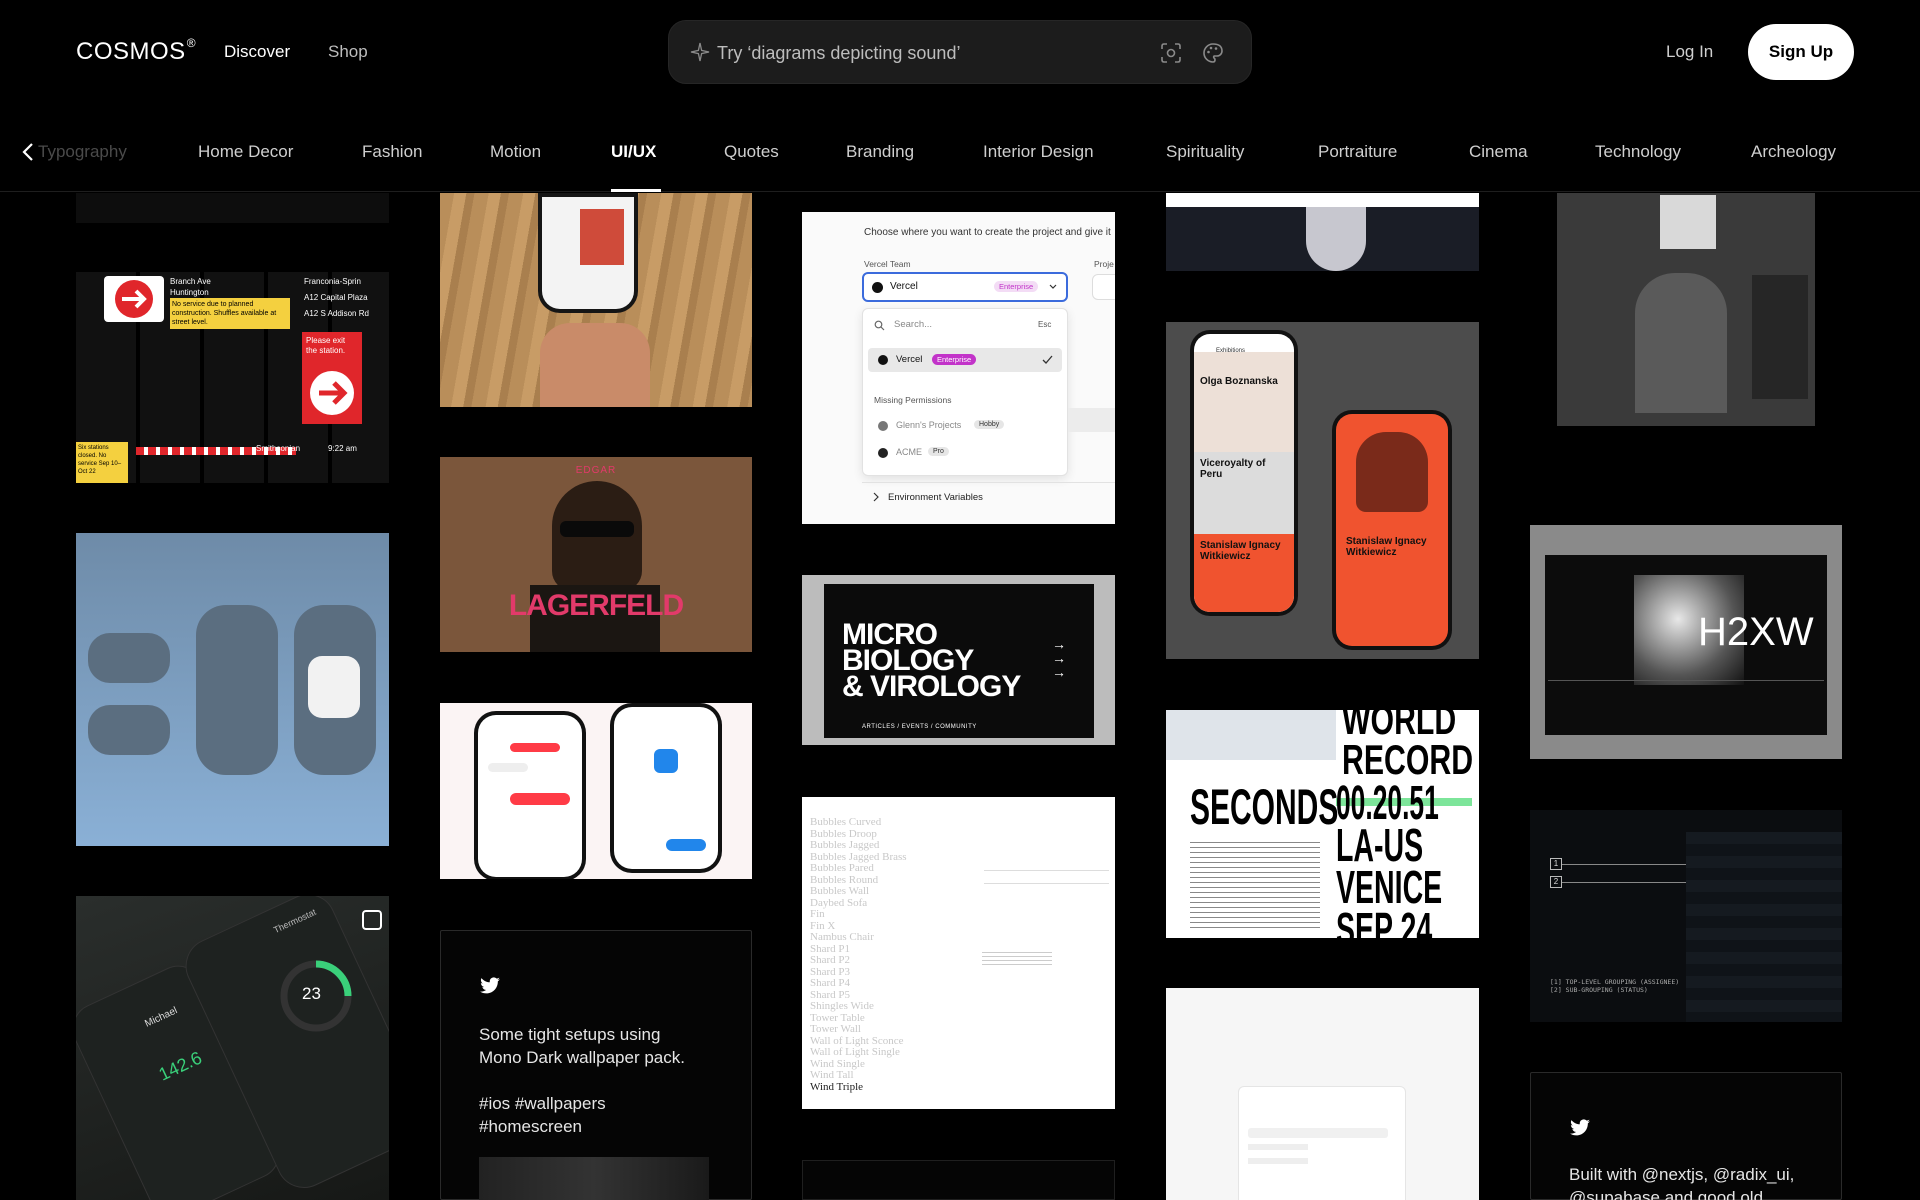 The width and height of the screenshot is (1920, 1200). I want to click on chevron-right-icon, so click(876, 497).